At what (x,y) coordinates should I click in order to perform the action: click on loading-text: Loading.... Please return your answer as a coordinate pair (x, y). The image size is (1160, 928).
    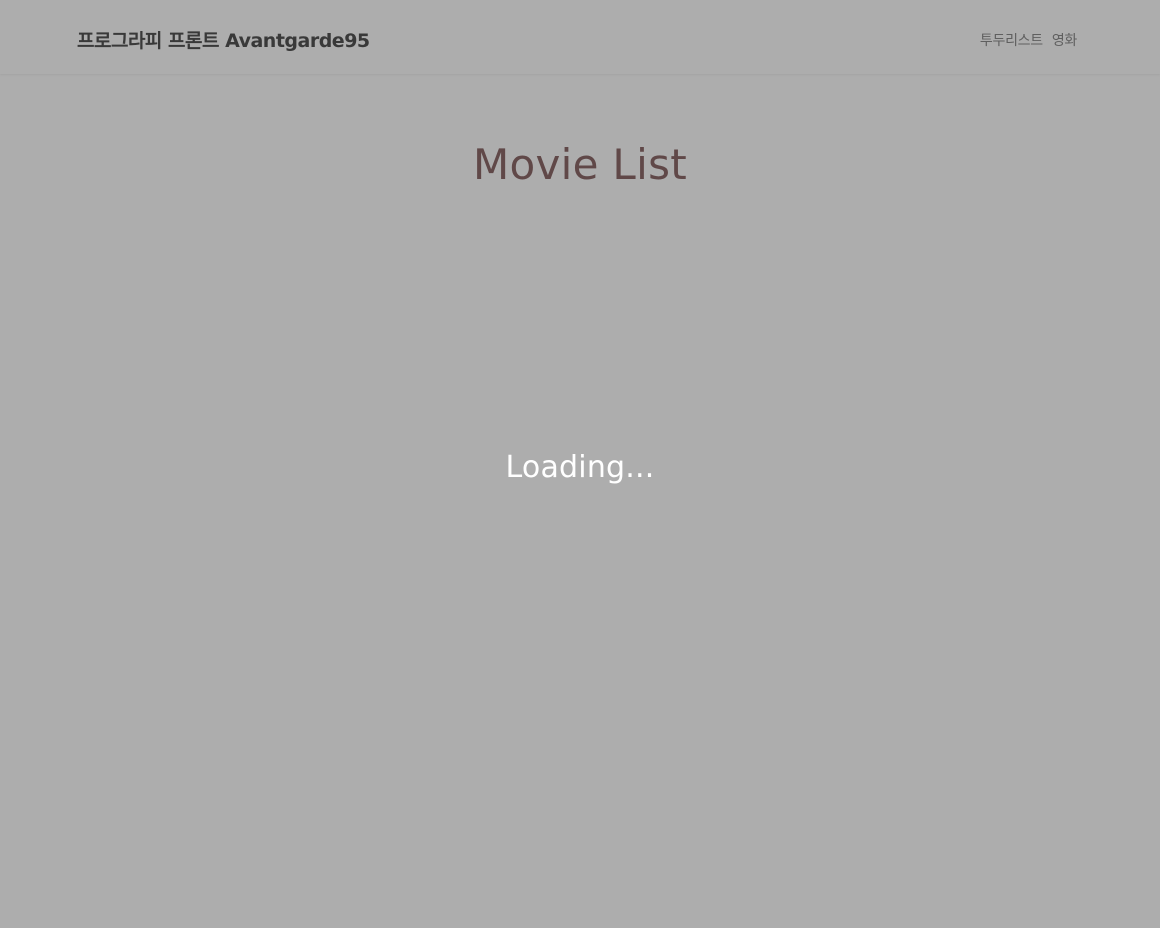
    Looking at the image, I should click on (580, 467).